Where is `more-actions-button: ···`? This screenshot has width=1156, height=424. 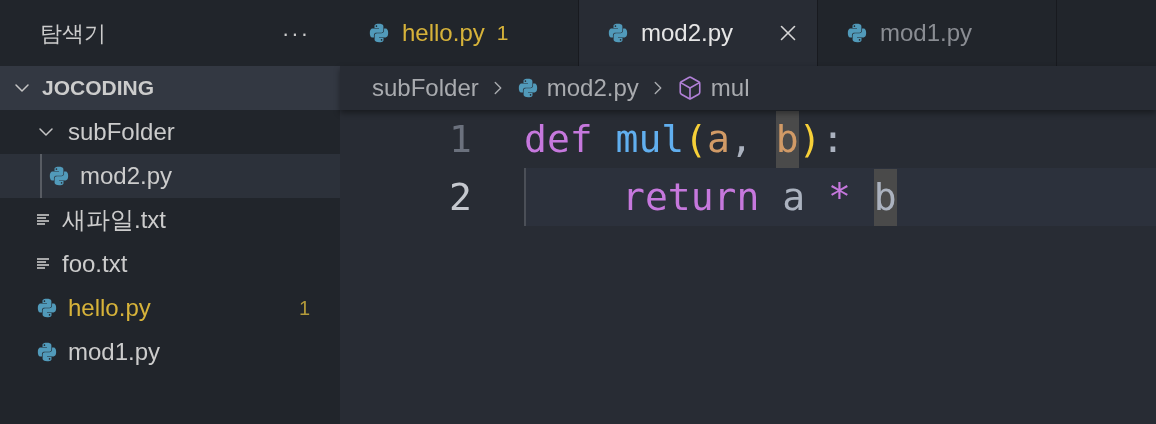
more-actions-button: ··· is located at coordinates (296, 33).